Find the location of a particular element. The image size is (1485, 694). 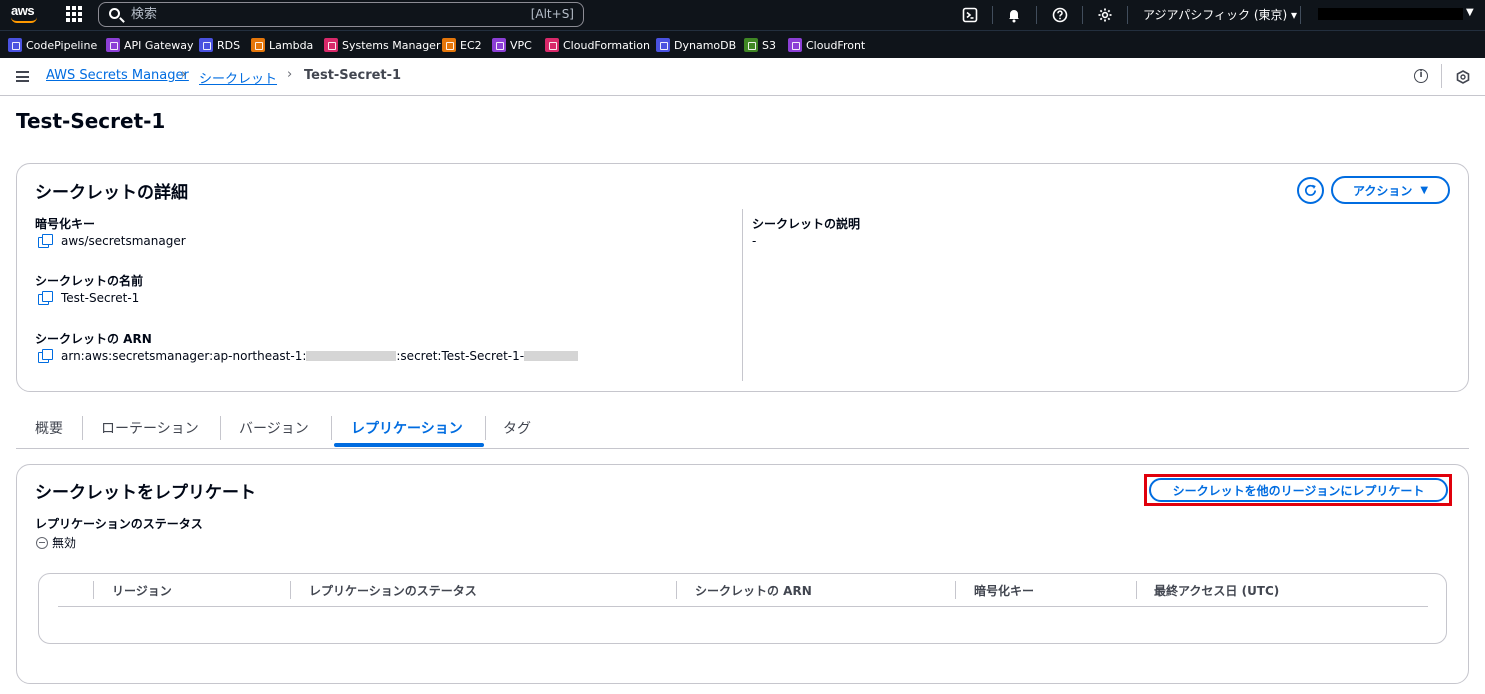

favorite-api-gateway: API Gateway is located at coordinates (150, 45).